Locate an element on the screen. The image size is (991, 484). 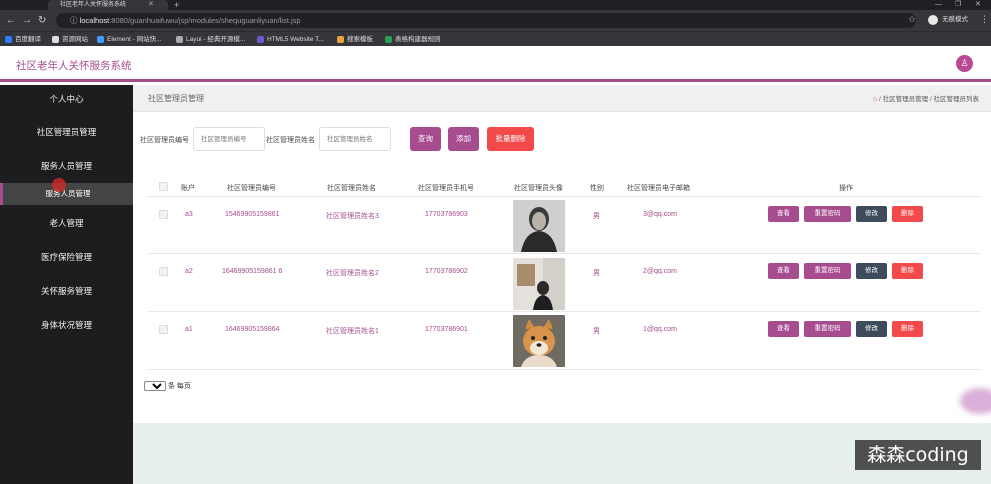
id-cell: 16469905159861 6 is located at coordinates (252, 271).